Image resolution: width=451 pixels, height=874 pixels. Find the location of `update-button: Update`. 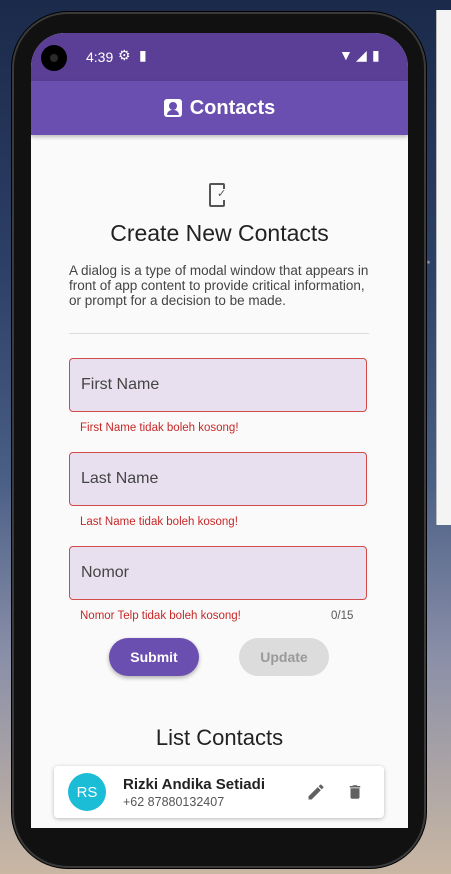

update-button: Update is located at coordinates (284, 657).